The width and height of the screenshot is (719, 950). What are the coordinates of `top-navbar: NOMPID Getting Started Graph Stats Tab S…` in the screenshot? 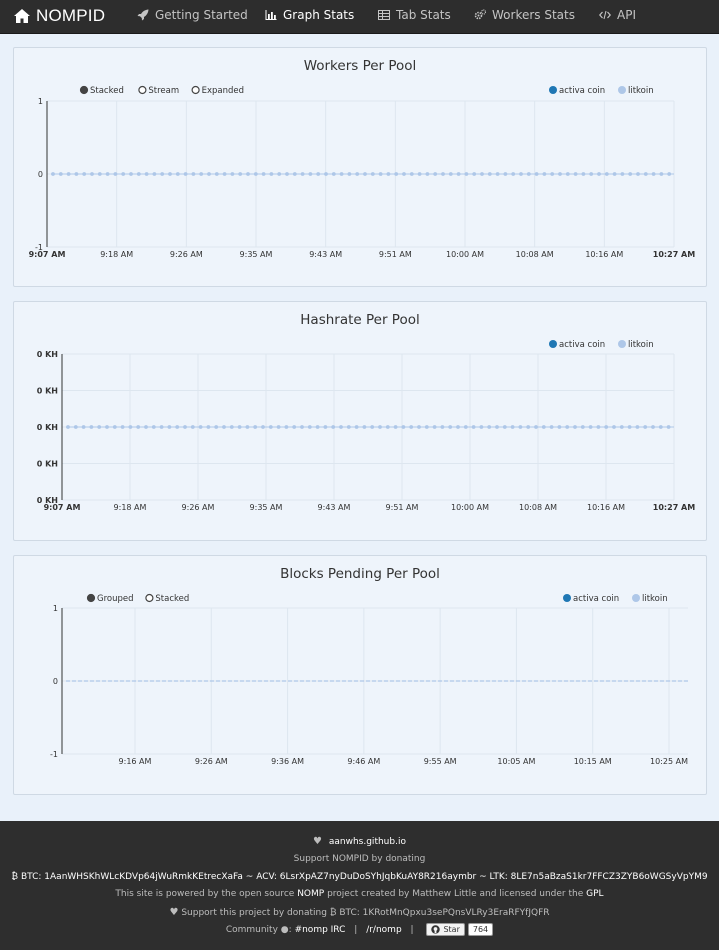 It's located at (359, 17).